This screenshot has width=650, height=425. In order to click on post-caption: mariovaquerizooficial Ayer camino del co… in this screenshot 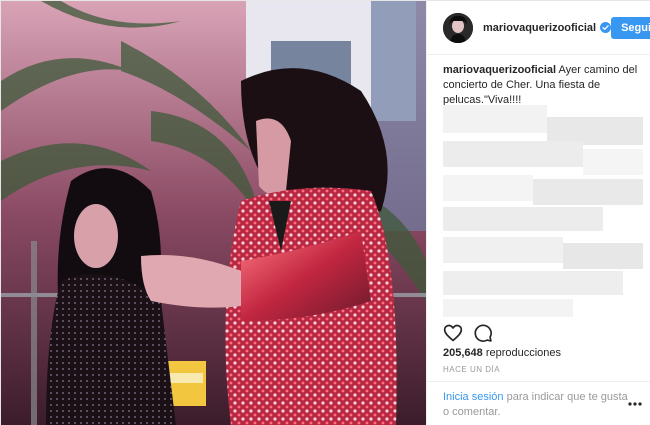, I will do `click(543, 85)`.